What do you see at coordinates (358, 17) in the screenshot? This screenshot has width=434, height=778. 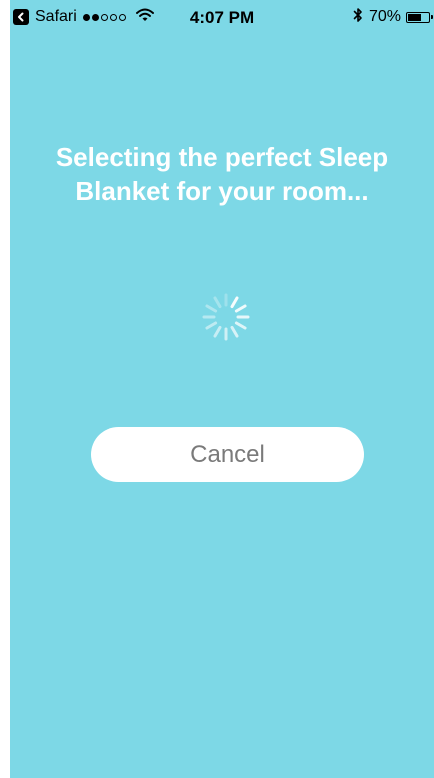 I see `bluetooth-icon` at bounding box center [358, 17].